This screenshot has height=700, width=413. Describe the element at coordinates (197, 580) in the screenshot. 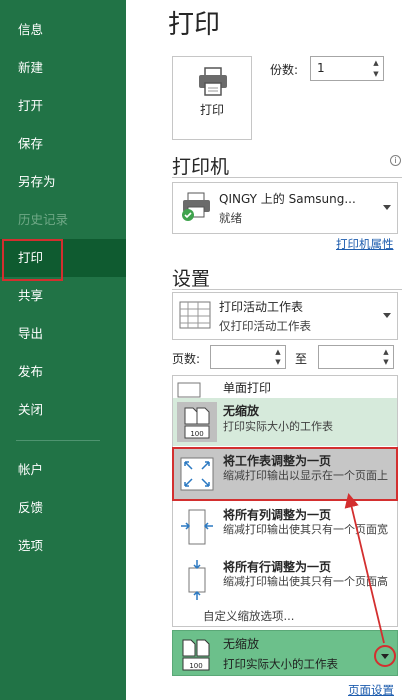

I see `fit-rows-icon` at that location.